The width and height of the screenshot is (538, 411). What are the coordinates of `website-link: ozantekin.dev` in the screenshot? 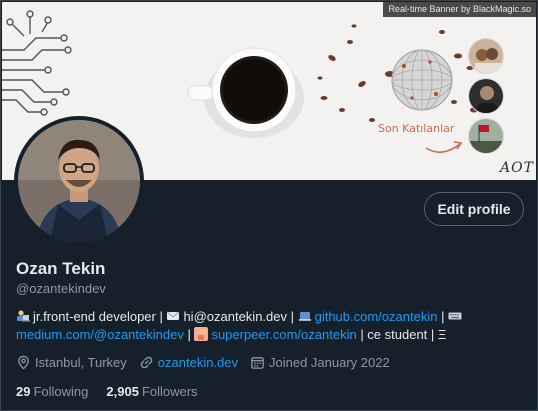 It's located at (198, 362).